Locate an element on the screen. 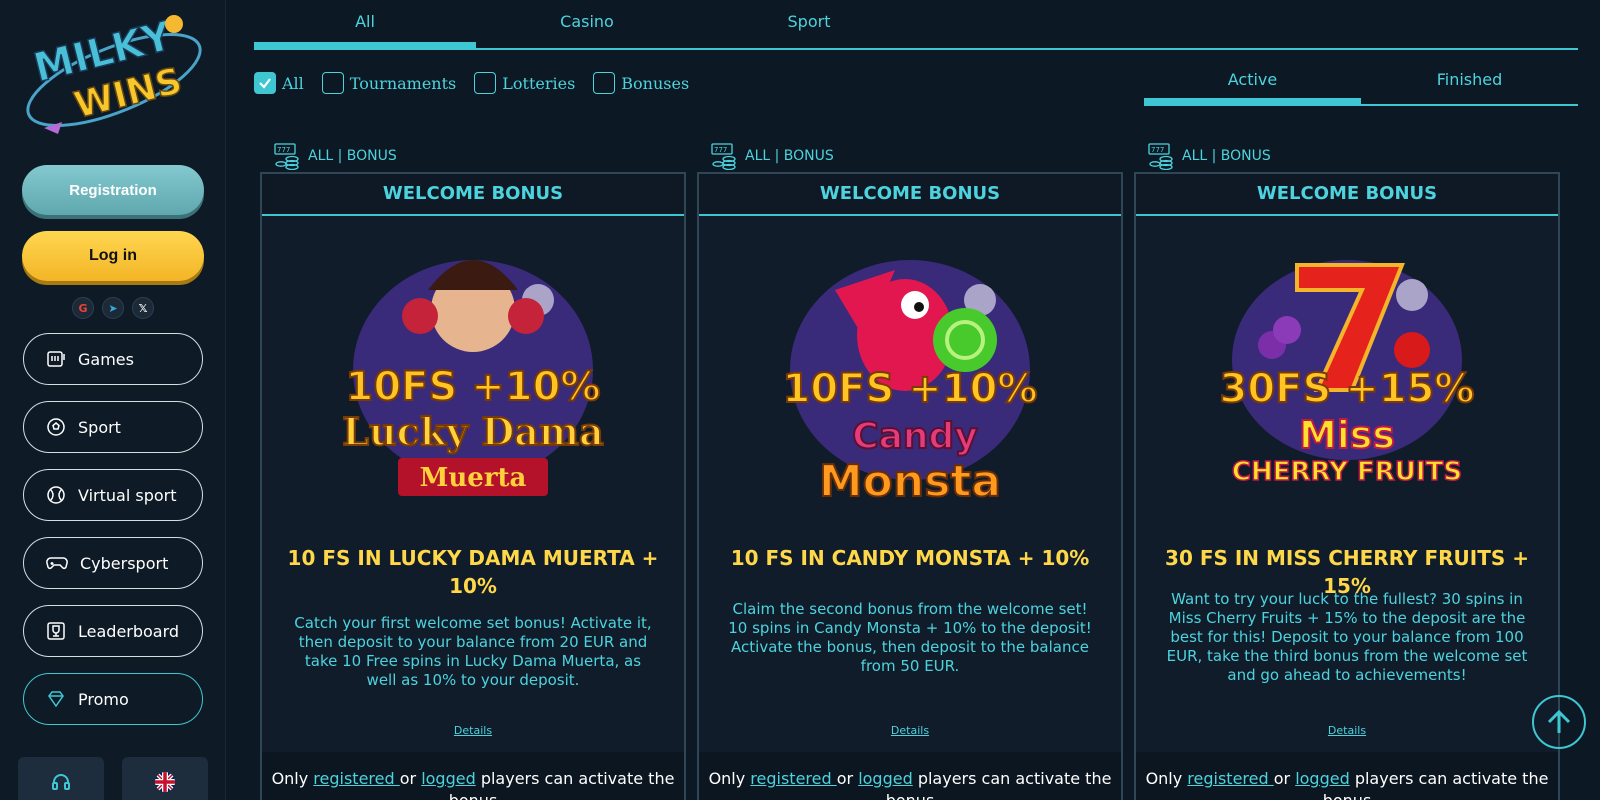 The width and height of the screenshot is (1600, 800). nav-label: Leaderboard is located at coordinates (129, 631).